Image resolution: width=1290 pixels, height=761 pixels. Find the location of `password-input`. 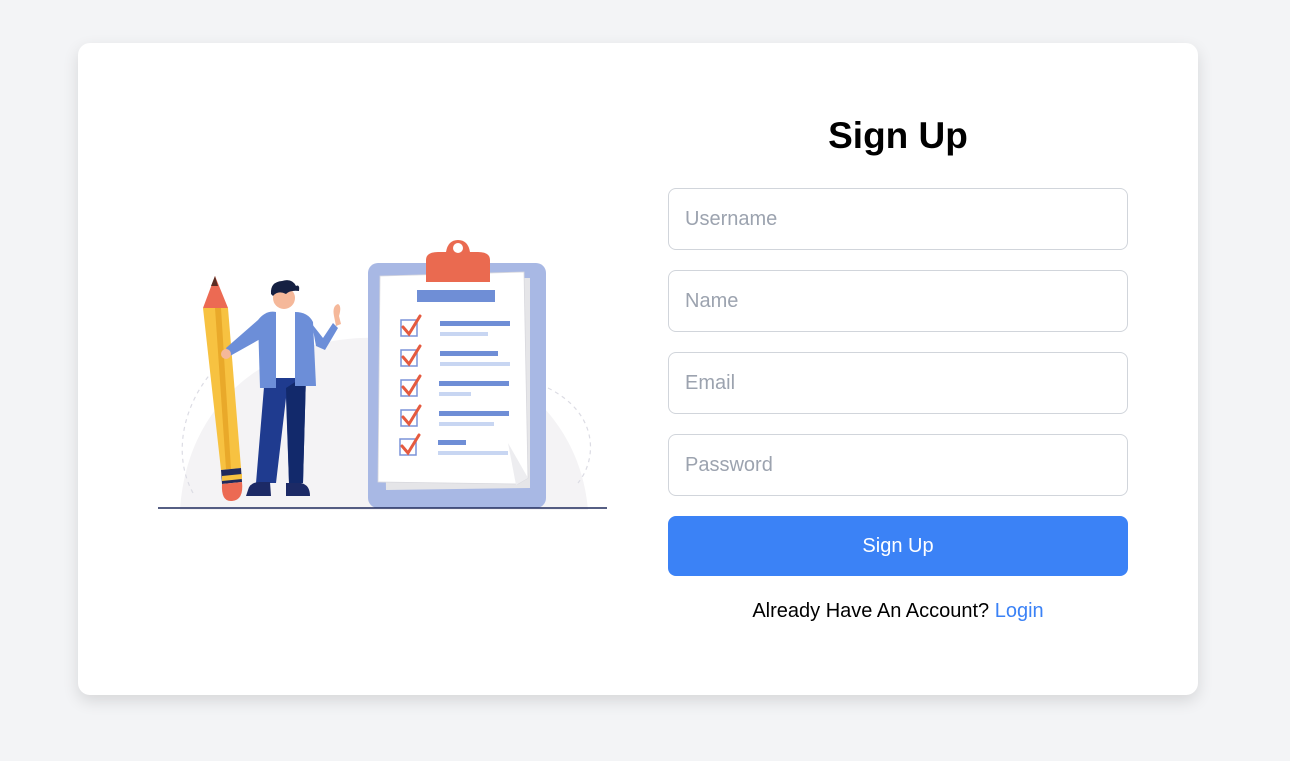

password-input is located at coordinates (898, 465).